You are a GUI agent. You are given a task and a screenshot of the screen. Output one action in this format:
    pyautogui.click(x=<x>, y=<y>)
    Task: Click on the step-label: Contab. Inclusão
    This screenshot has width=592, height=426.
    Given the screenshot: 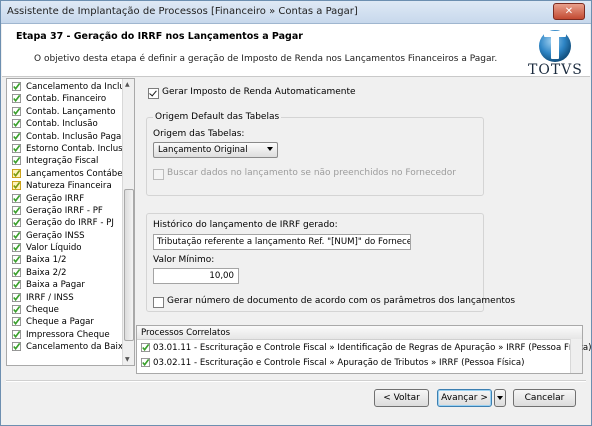 What is the action you would take?
    pyautogui.click(x=62, y=124)
    